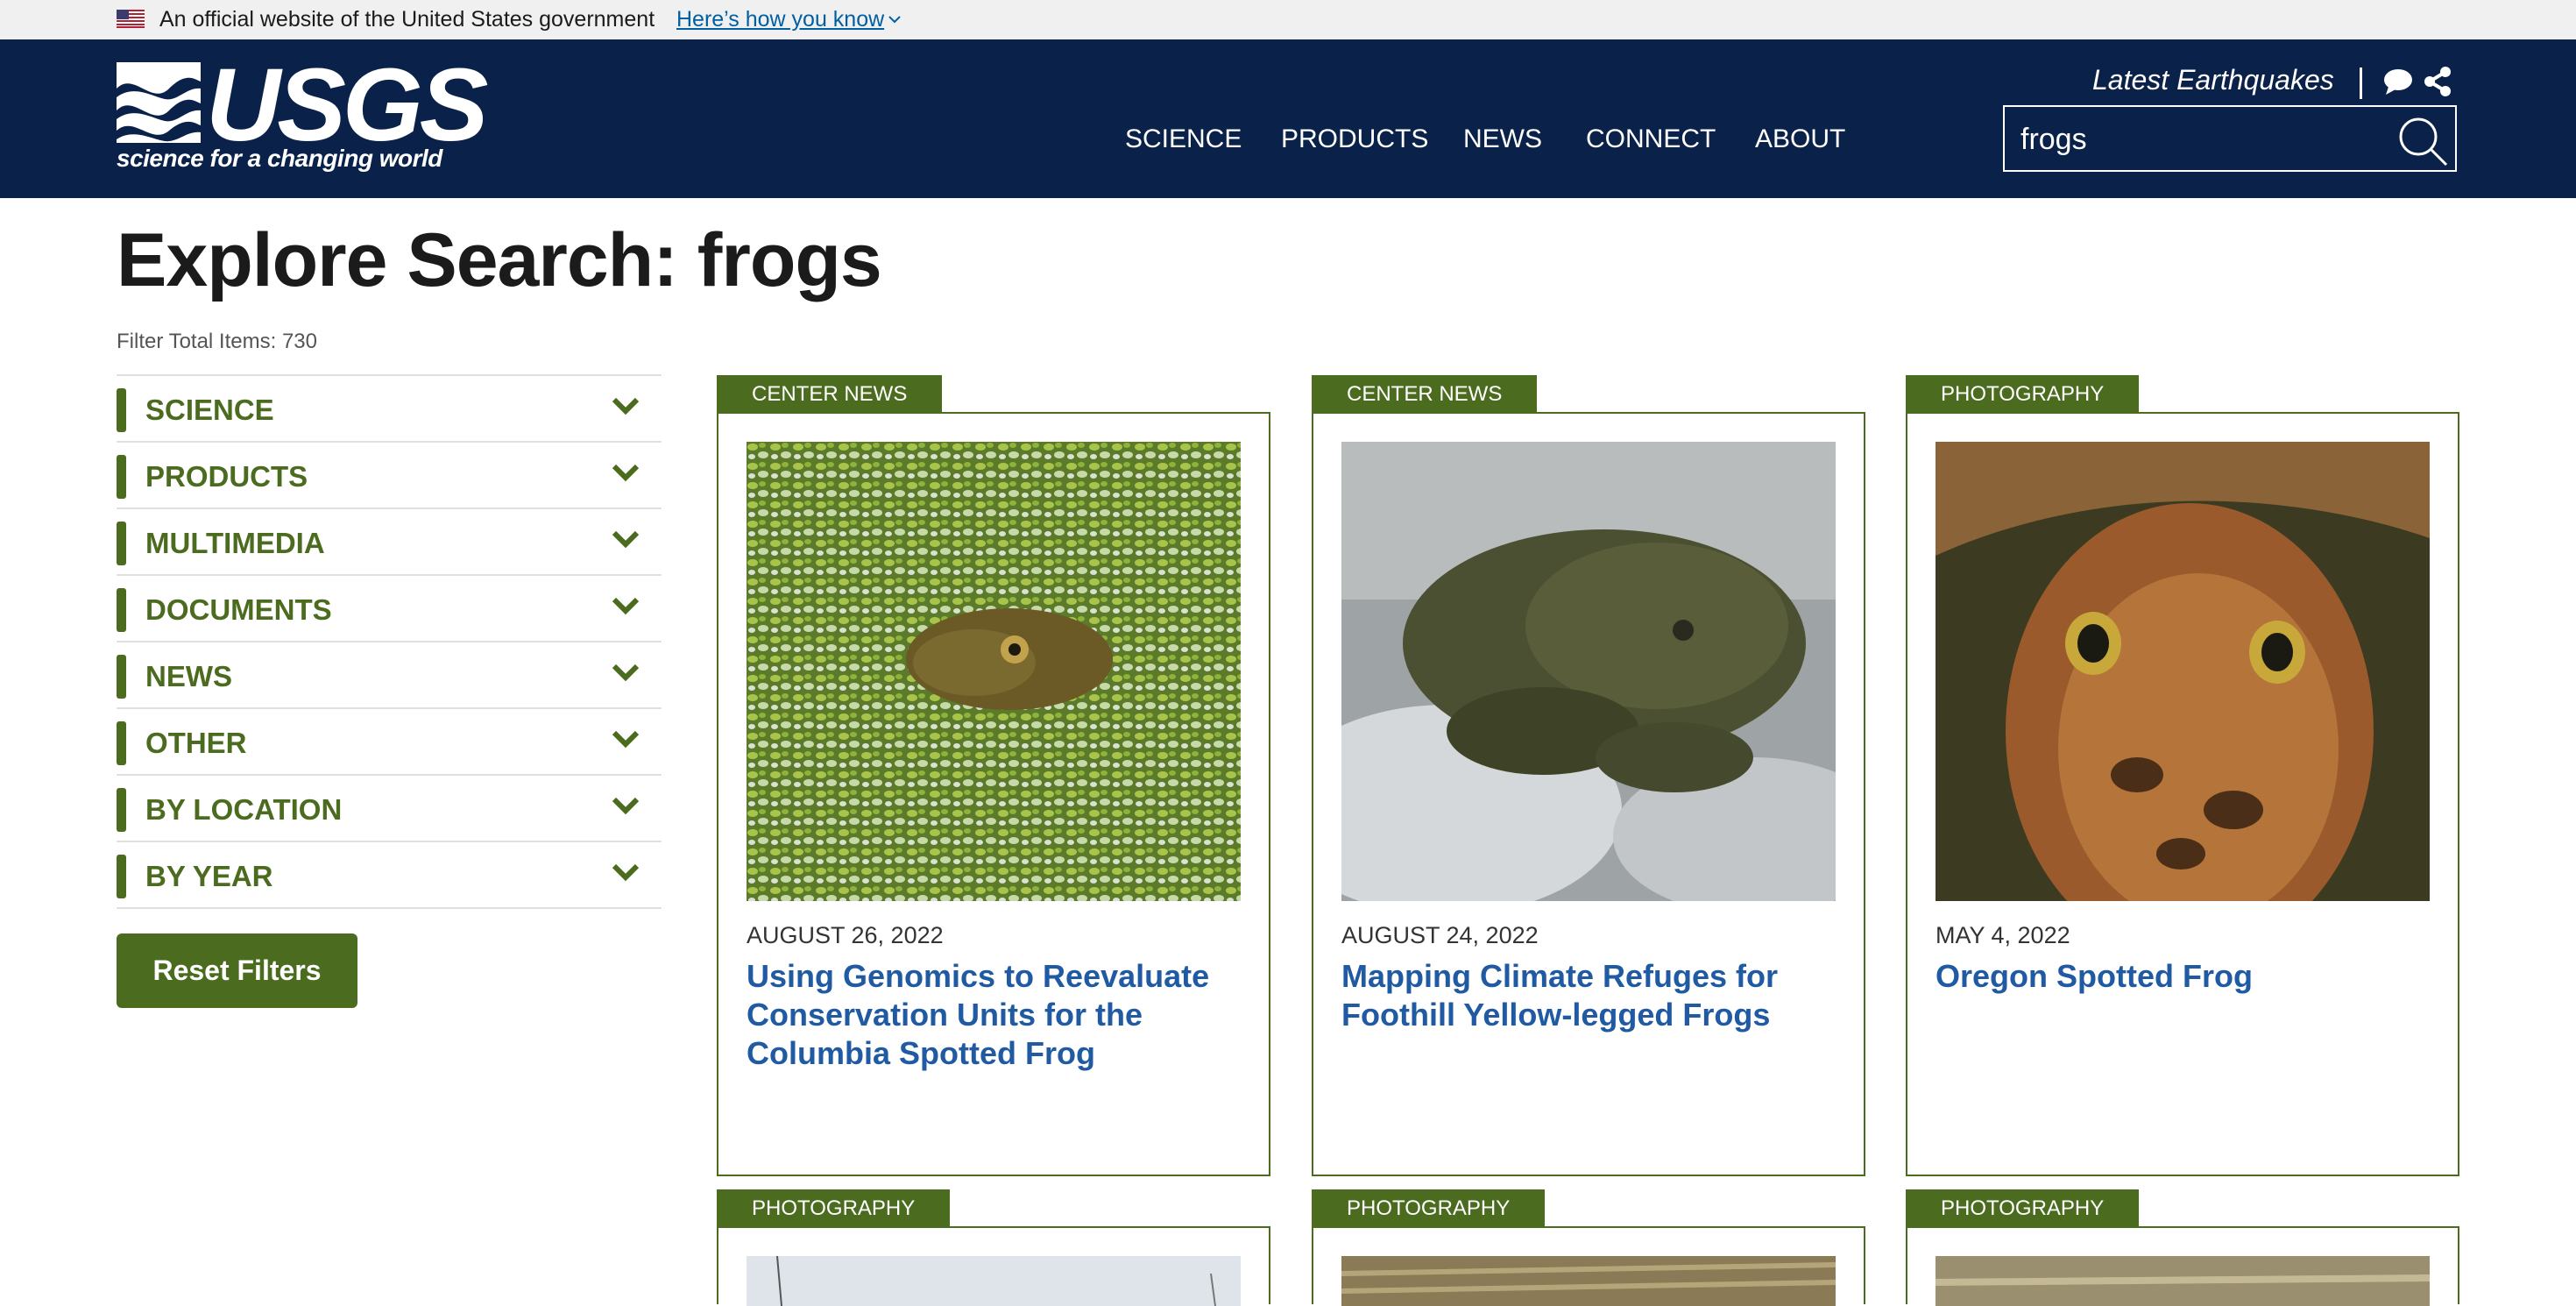 The image size is (2576, 1306). What do you see at coordinates (238, 610) in the screenshot?
I see `filter-label: DOCUMENTS` at bounding box center [238, 610].